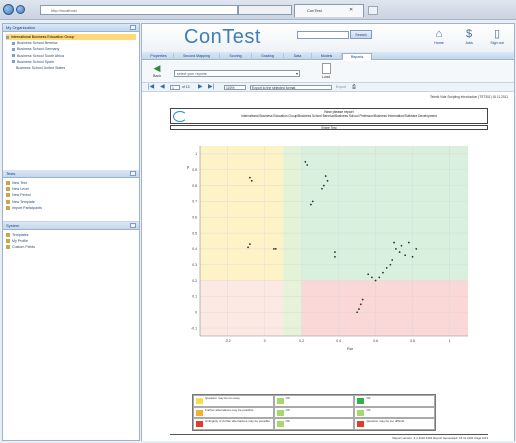  What do you see at coordinates (8, 195) in the screenshot?
I see `calendar-icon` at bounding box center [8, 195].